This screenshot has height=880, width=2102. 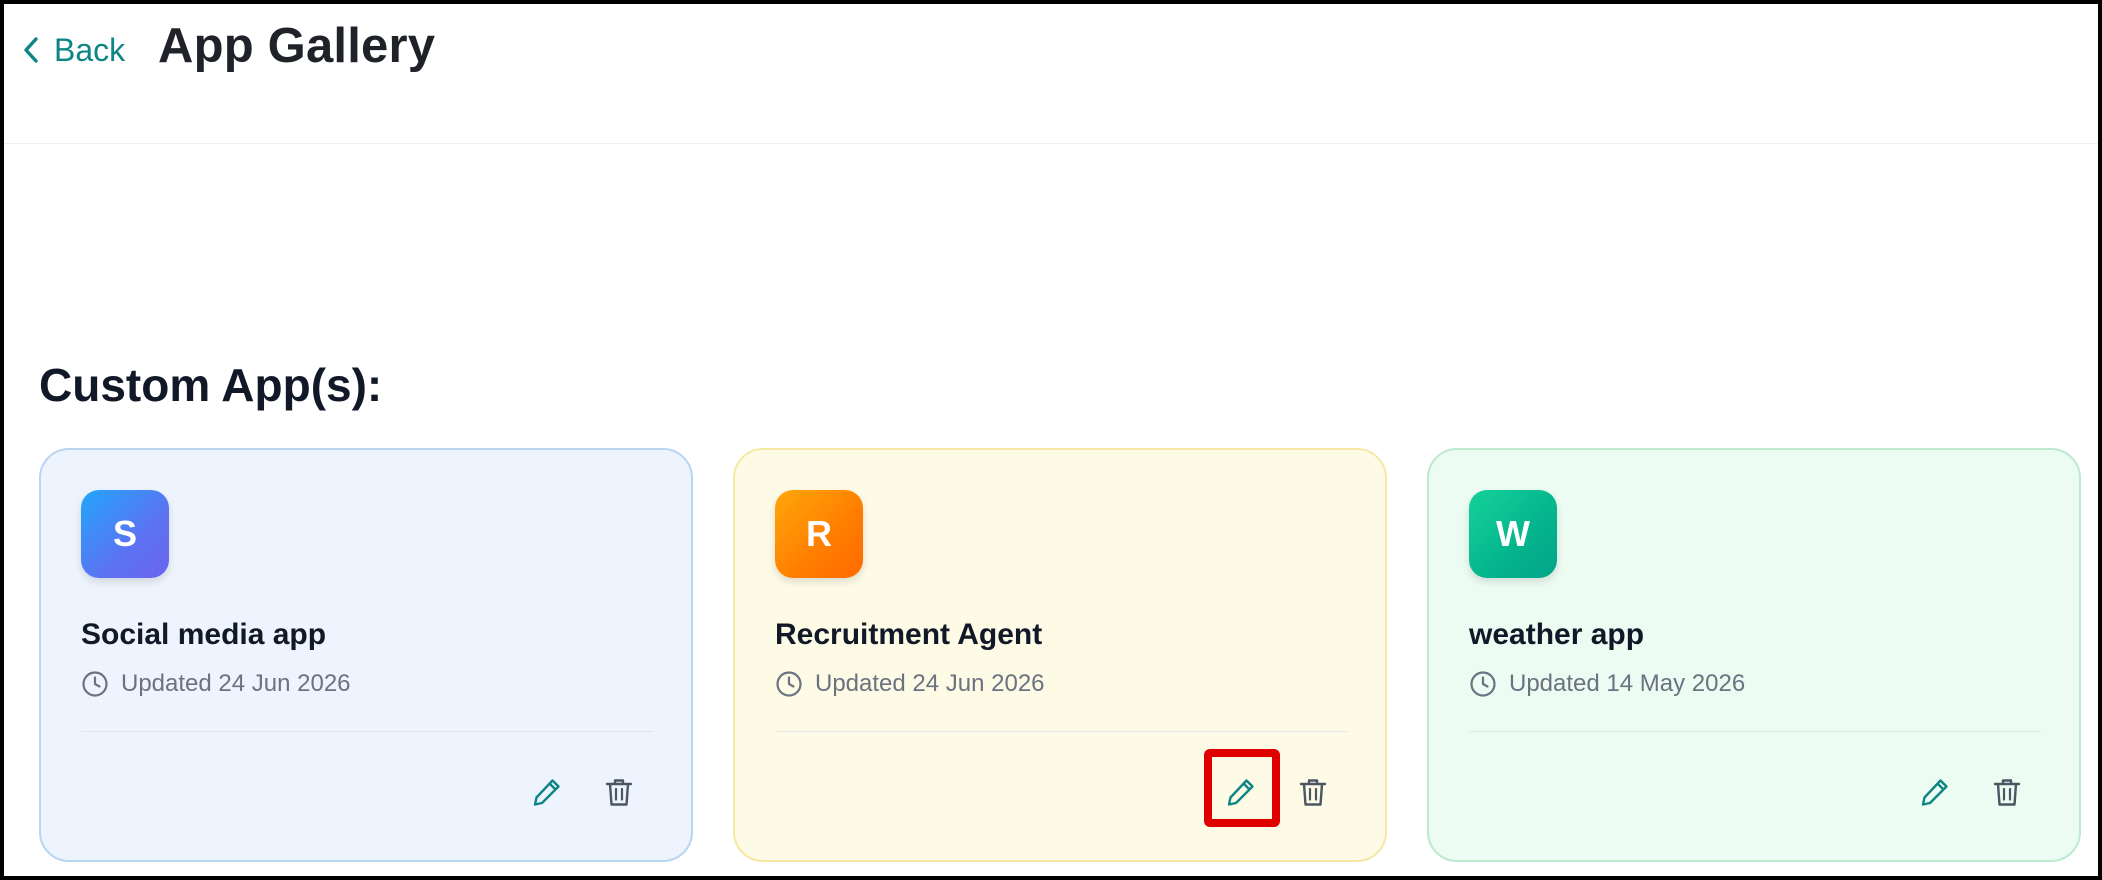 What do you see at coordinates (204, 634) in the screenshot?
I see `app-name: Social media app` at bounding box center [204, 634].